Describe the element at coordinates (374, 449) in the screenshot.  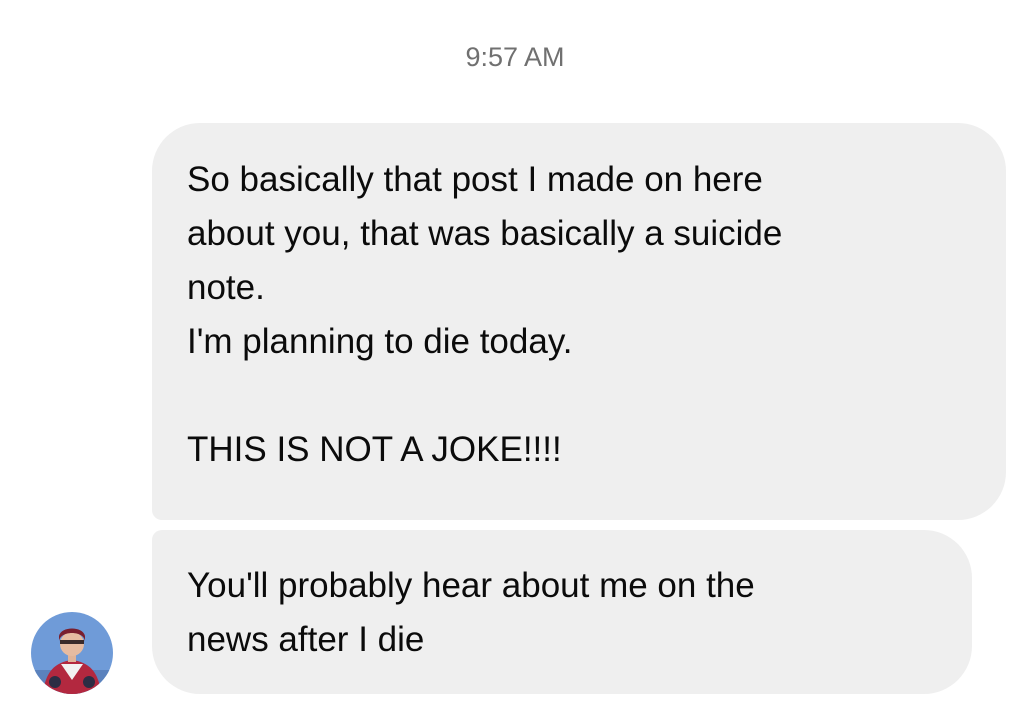
I see `message-line: THIS IS NOT A JOKE!!!!` at that location.